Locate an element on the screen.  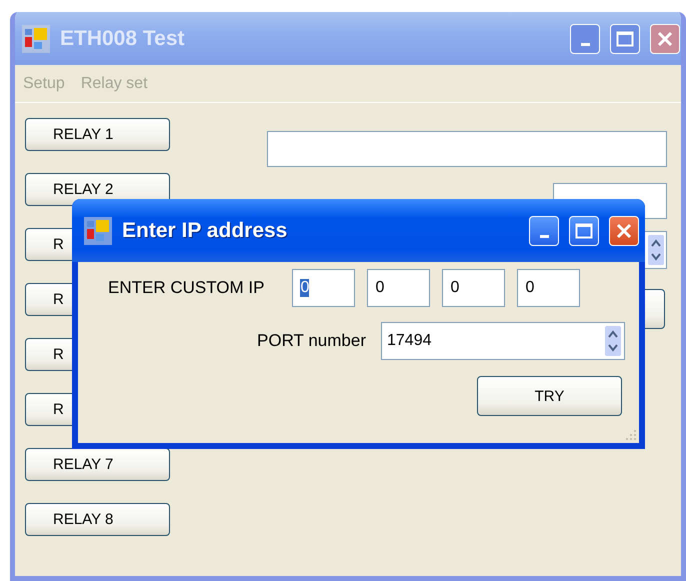
relay-button: RELAY 1 is located at coordinates (97, 134).